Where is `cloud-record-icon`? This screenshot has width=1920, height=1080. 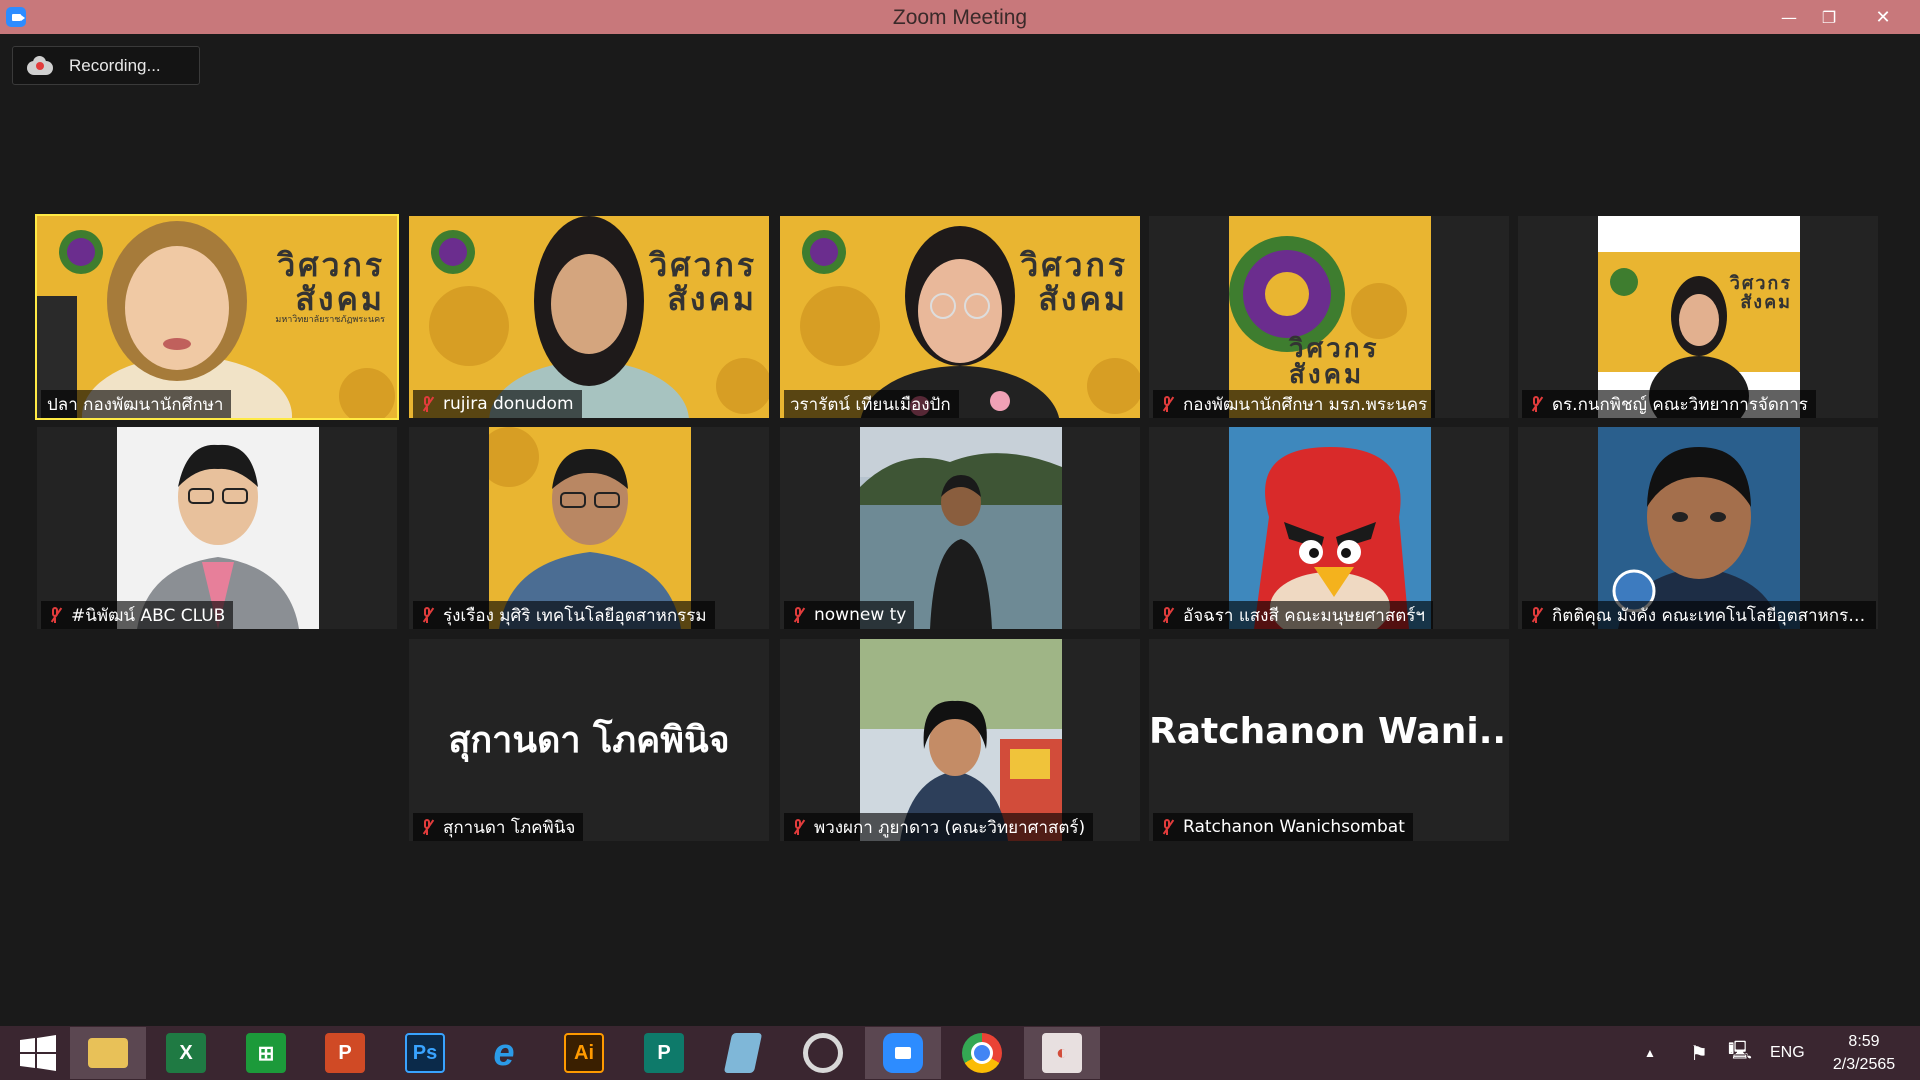 cloud-record-icon is located at coordinates (40, 65).